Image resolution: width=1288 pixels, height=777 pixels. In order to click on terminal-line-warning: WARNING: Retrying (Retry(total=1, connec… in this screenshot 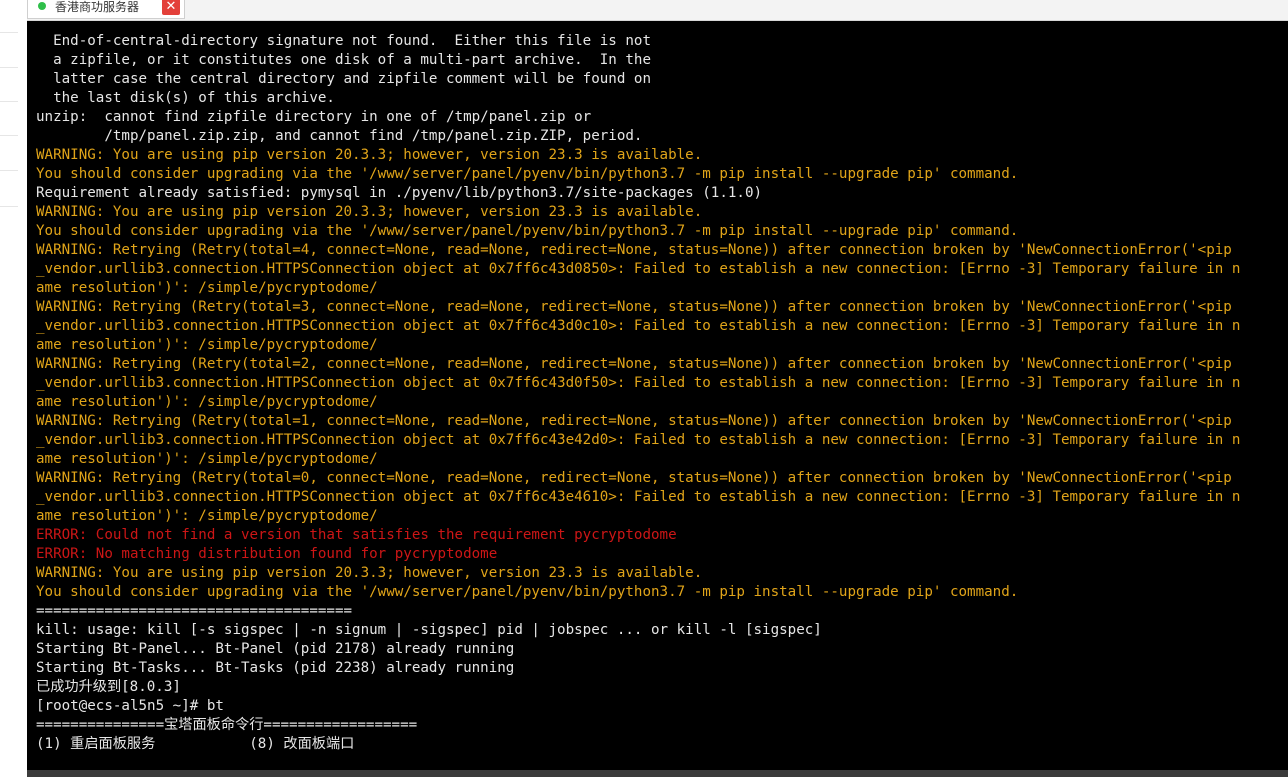, I will do `click(634, 421)`.